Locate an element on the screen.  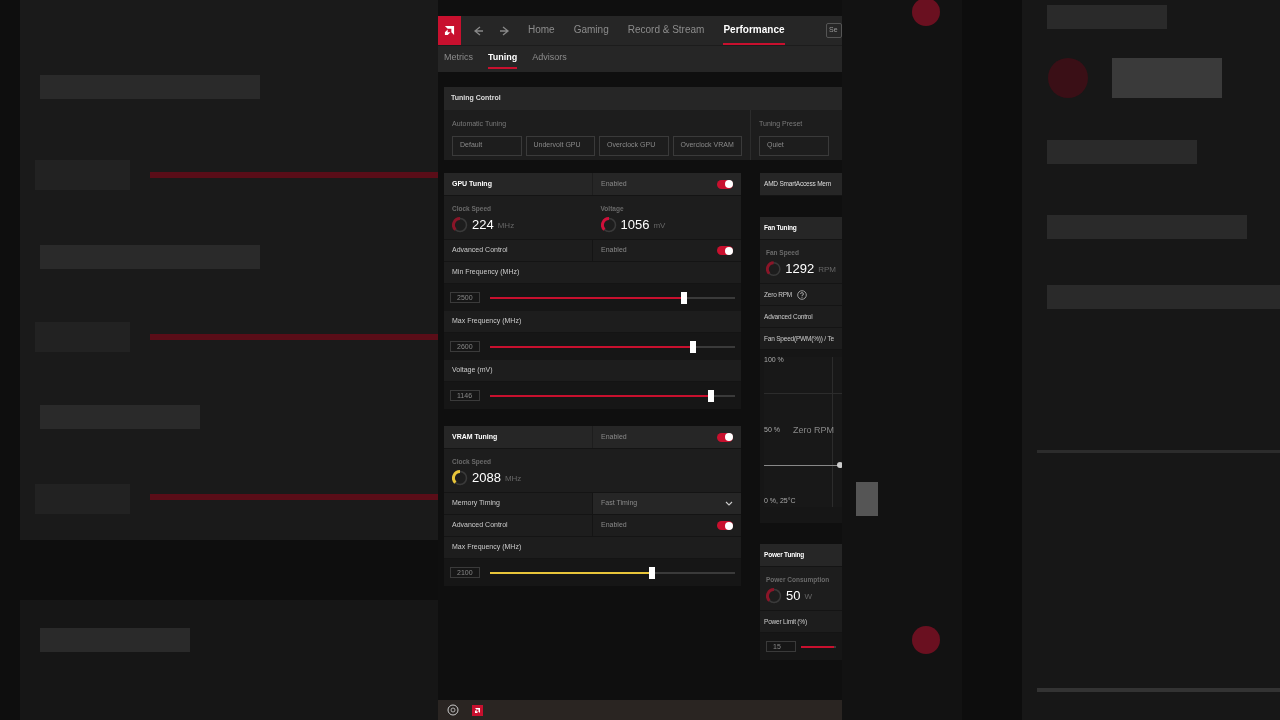
nav-tab: Home is located at coordinates (541, 30).